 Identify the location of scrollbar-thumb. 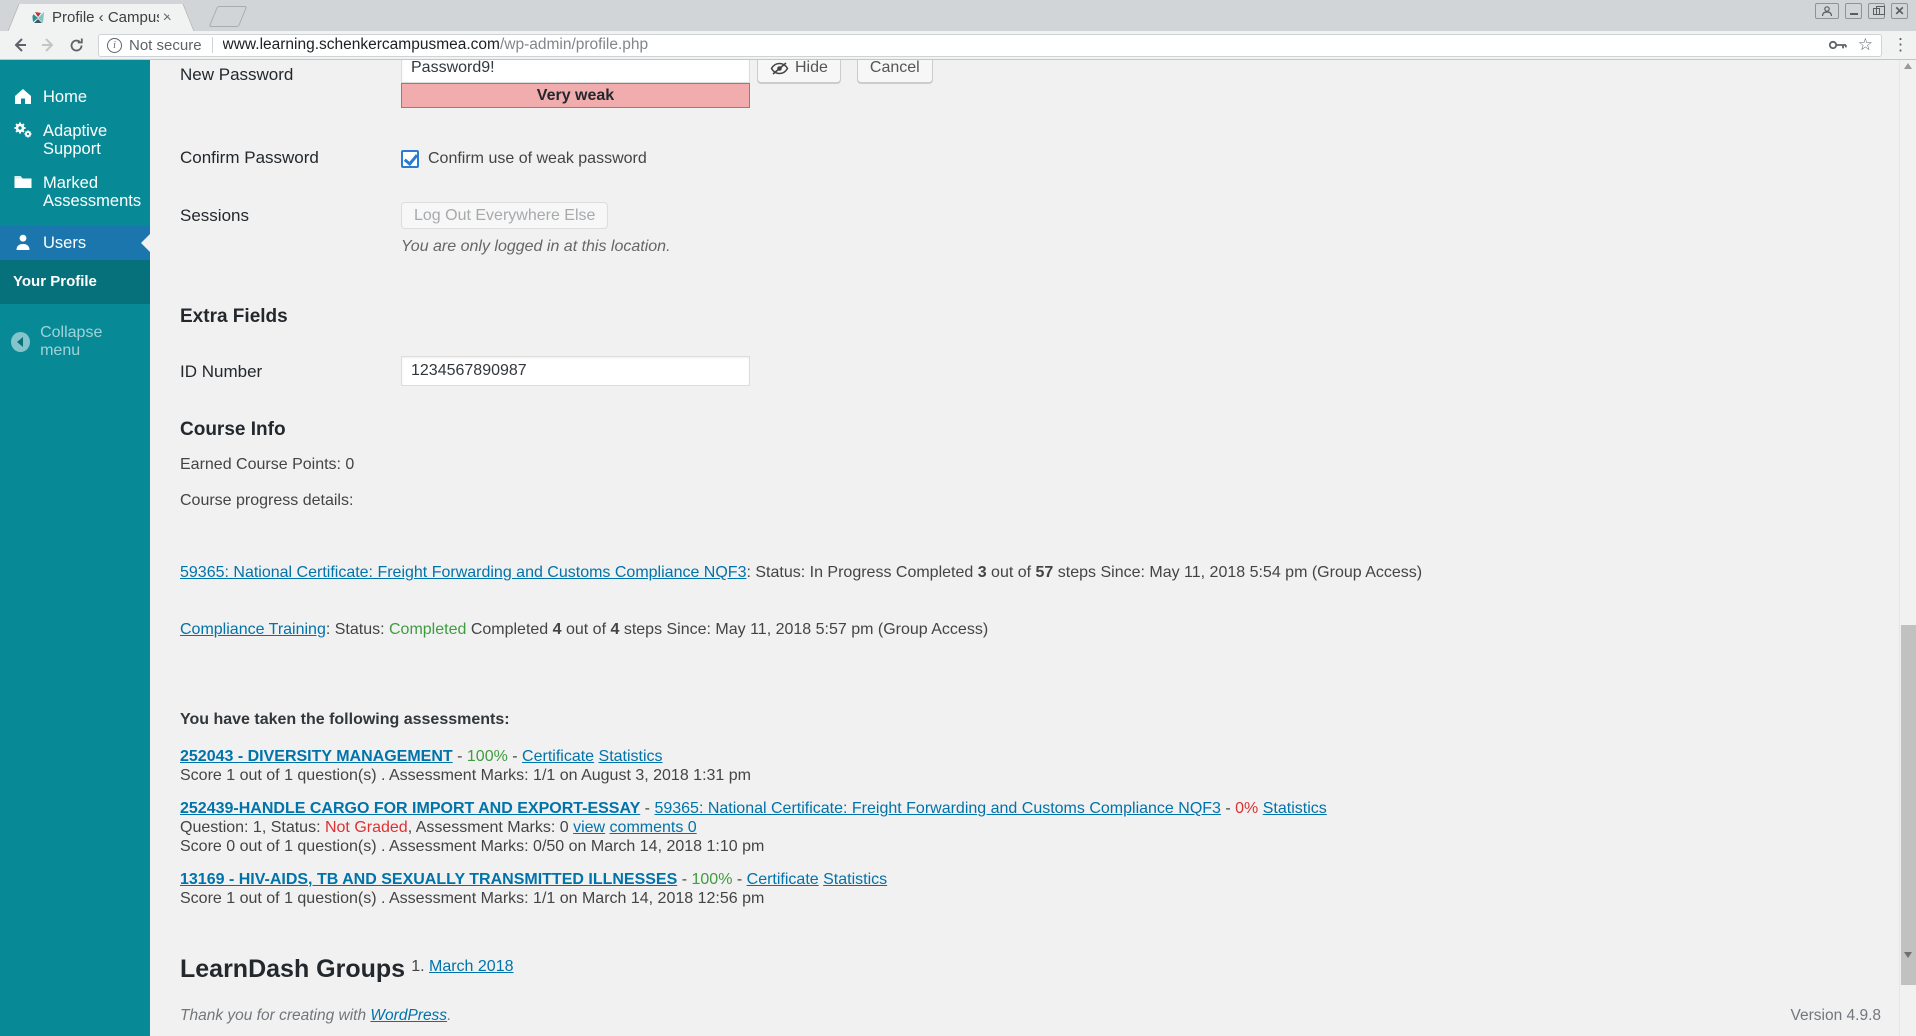
(1908, 805).